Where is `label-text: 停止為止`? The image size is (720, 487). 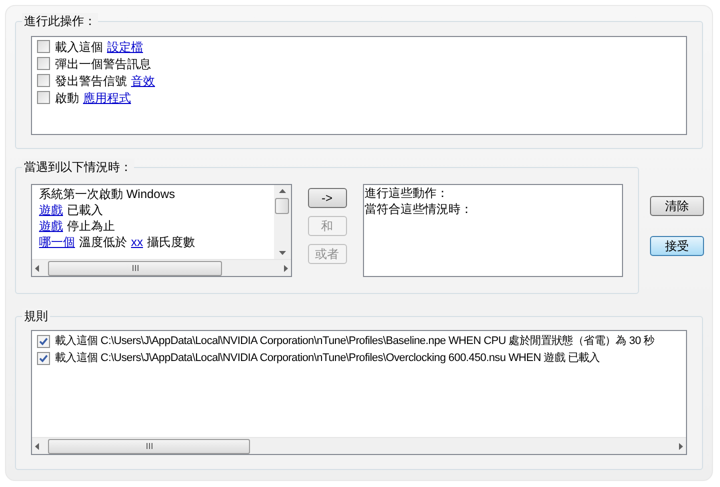
label-text: 停止為止 is located at coordinates (91, 226).